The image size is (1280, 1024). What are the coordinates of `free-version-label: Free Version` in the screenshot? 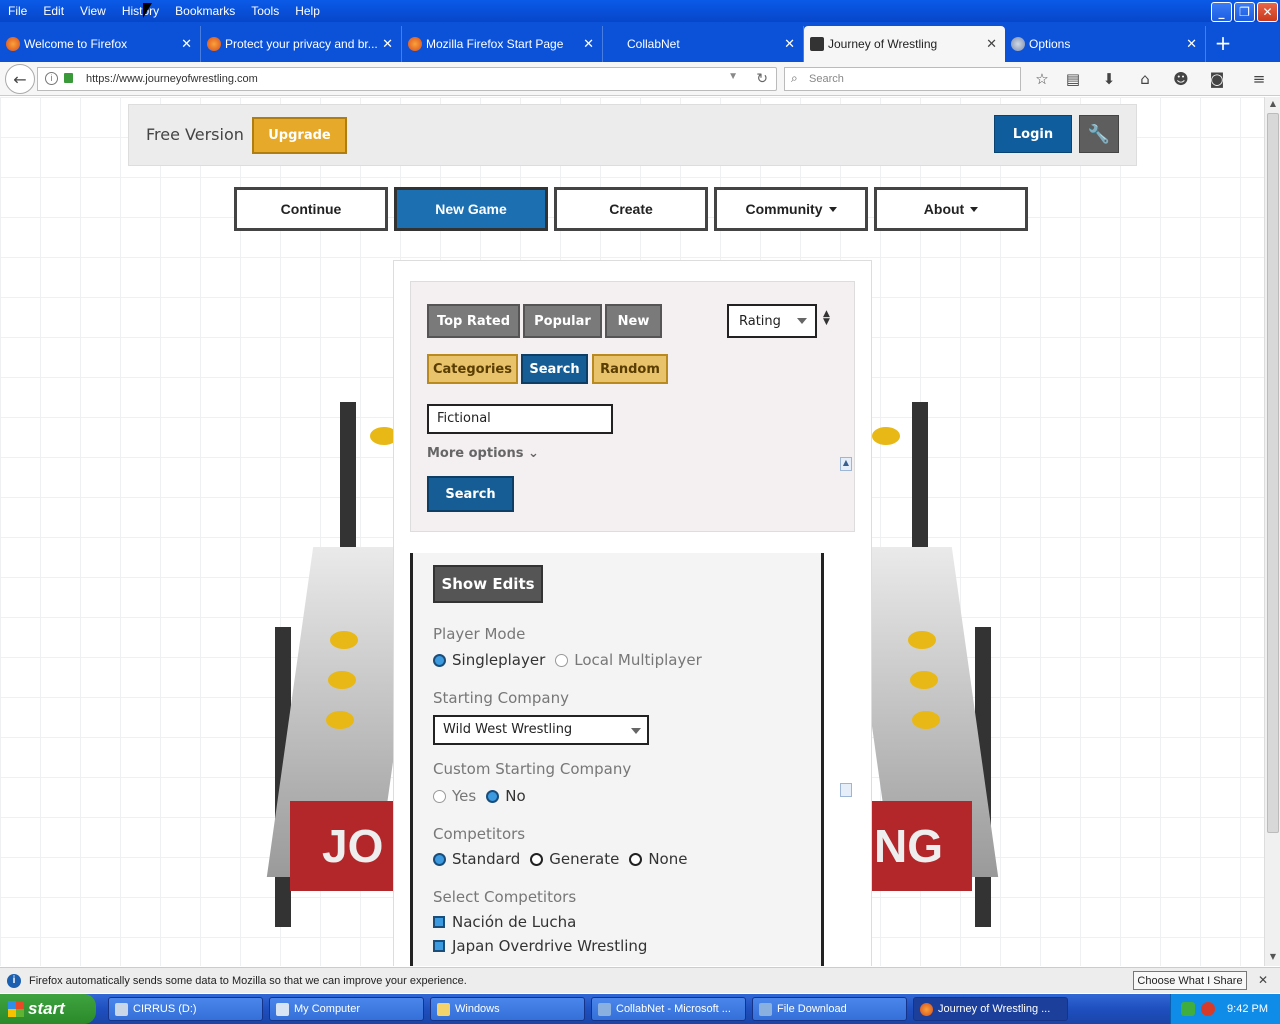 It's located at (195, 134).